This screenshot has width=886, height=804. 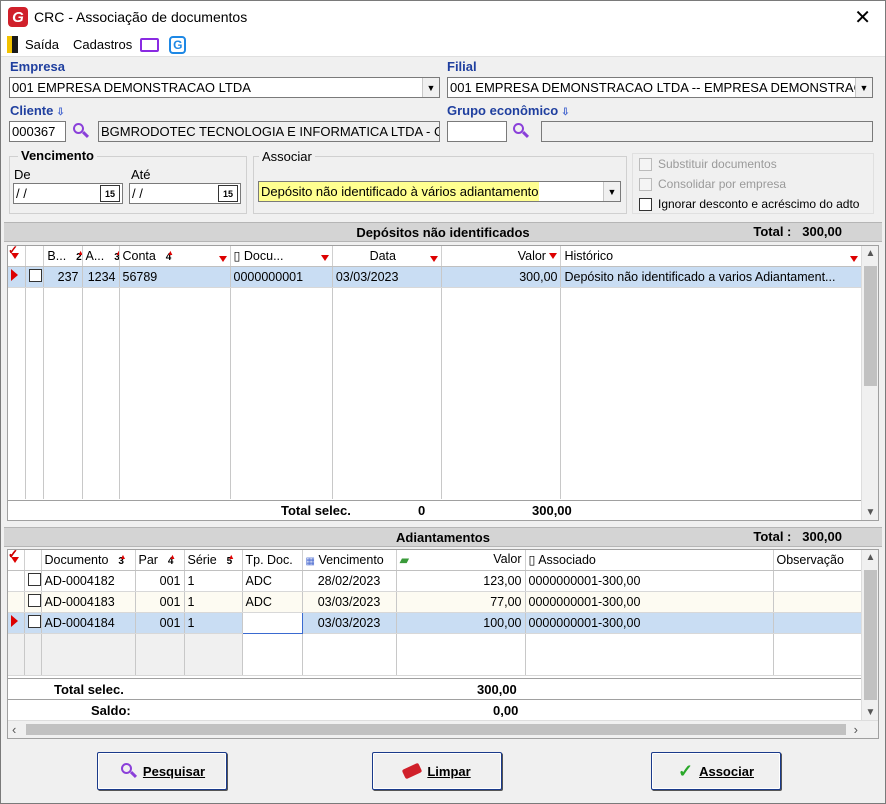 I want to click on cell-documento: AD-0004182, so click(x=88, y=581).